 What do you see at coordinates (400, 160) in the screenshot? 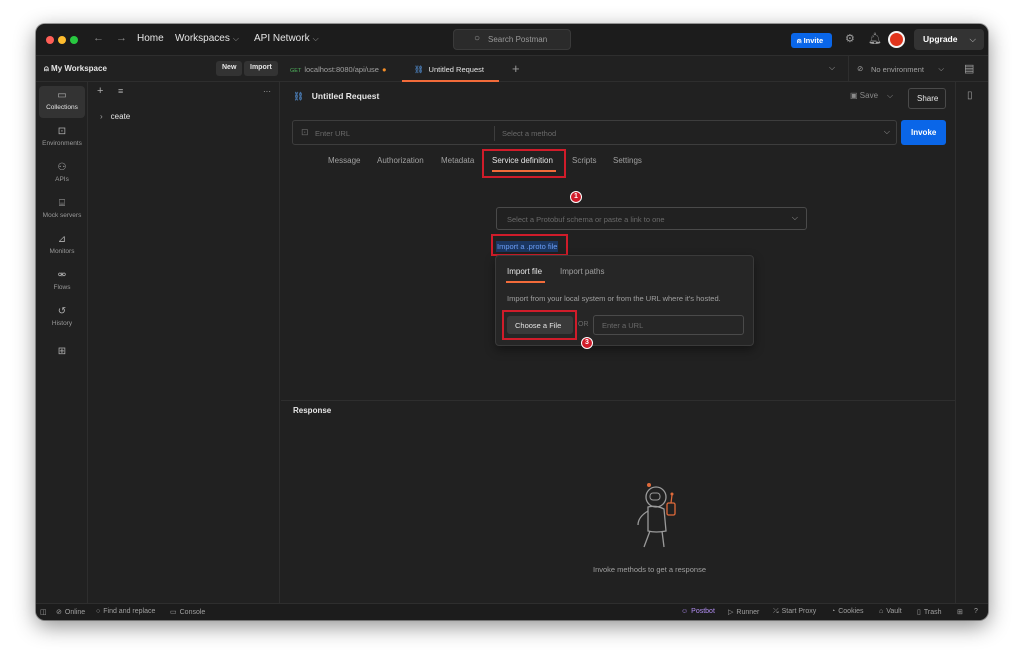
I see `tab-authorization: Authorization` at bounding box center [400, 160].